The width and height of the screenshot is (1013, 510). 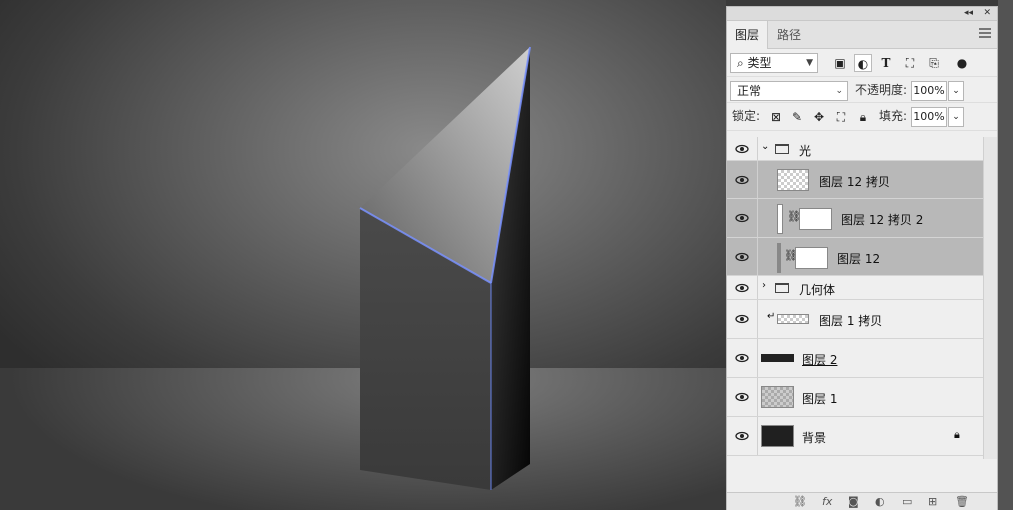 What do you see at coordinates (956, 117) in the screenshot?
I see `fill-dropdown-icon: ⌄` at bounding box center [956, 117].